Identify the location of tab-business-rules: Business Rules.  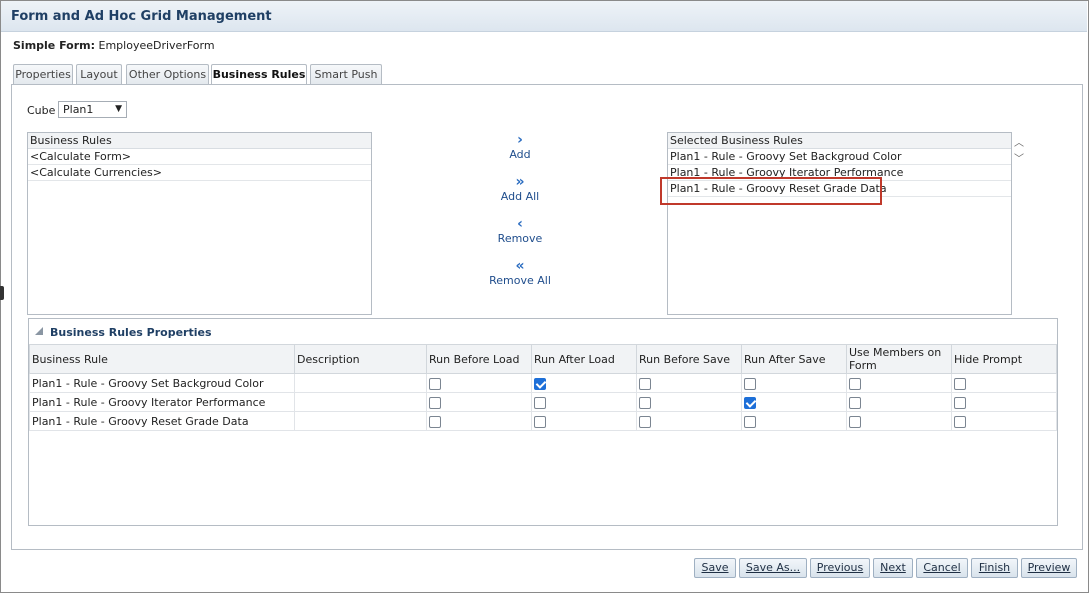
(259, 75).